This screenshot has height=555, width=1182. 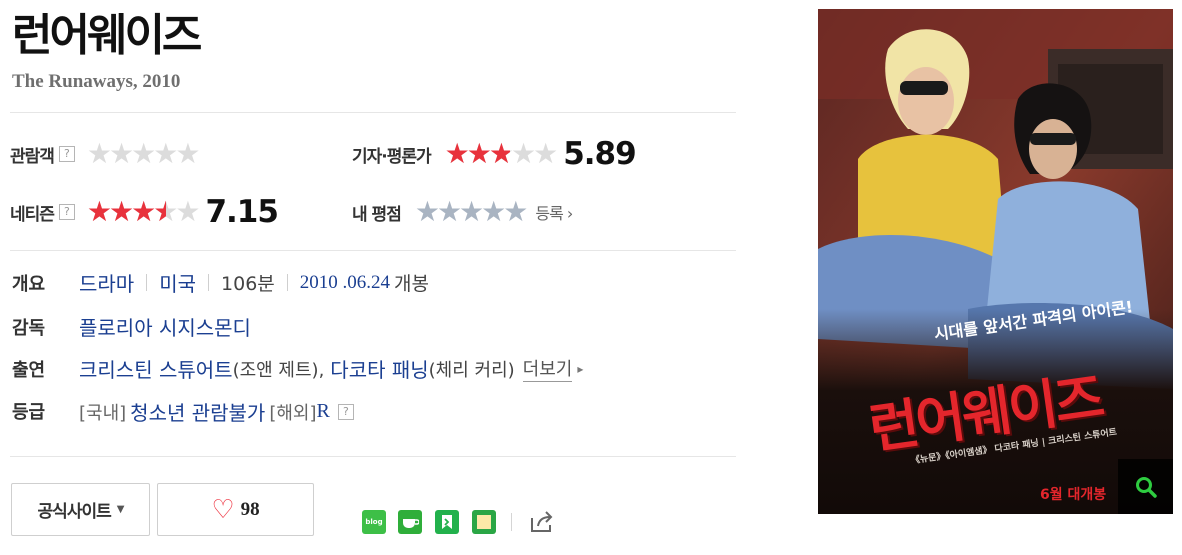 What do you see at coordinates (29, 370) in the screenshot?
I see `cast-label: 출연` at bounding box center [29, 370].